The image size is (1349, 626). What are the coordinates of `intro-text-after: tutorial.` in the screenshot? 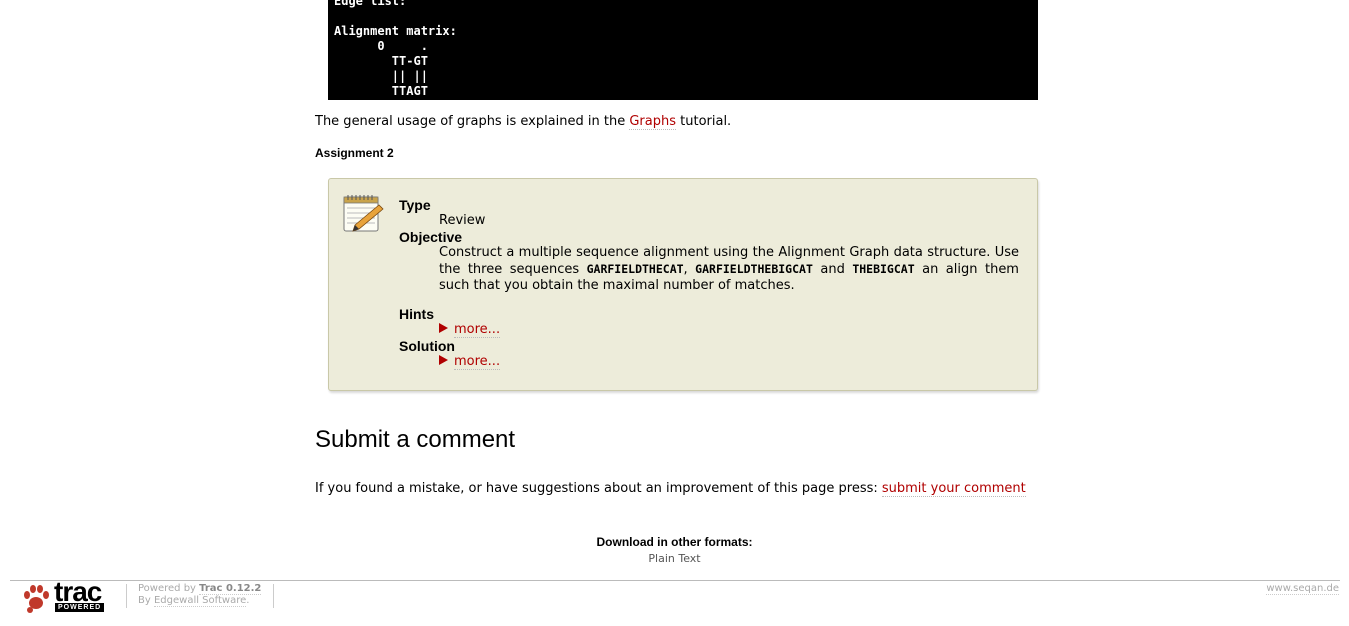 It's located at (704, 121).